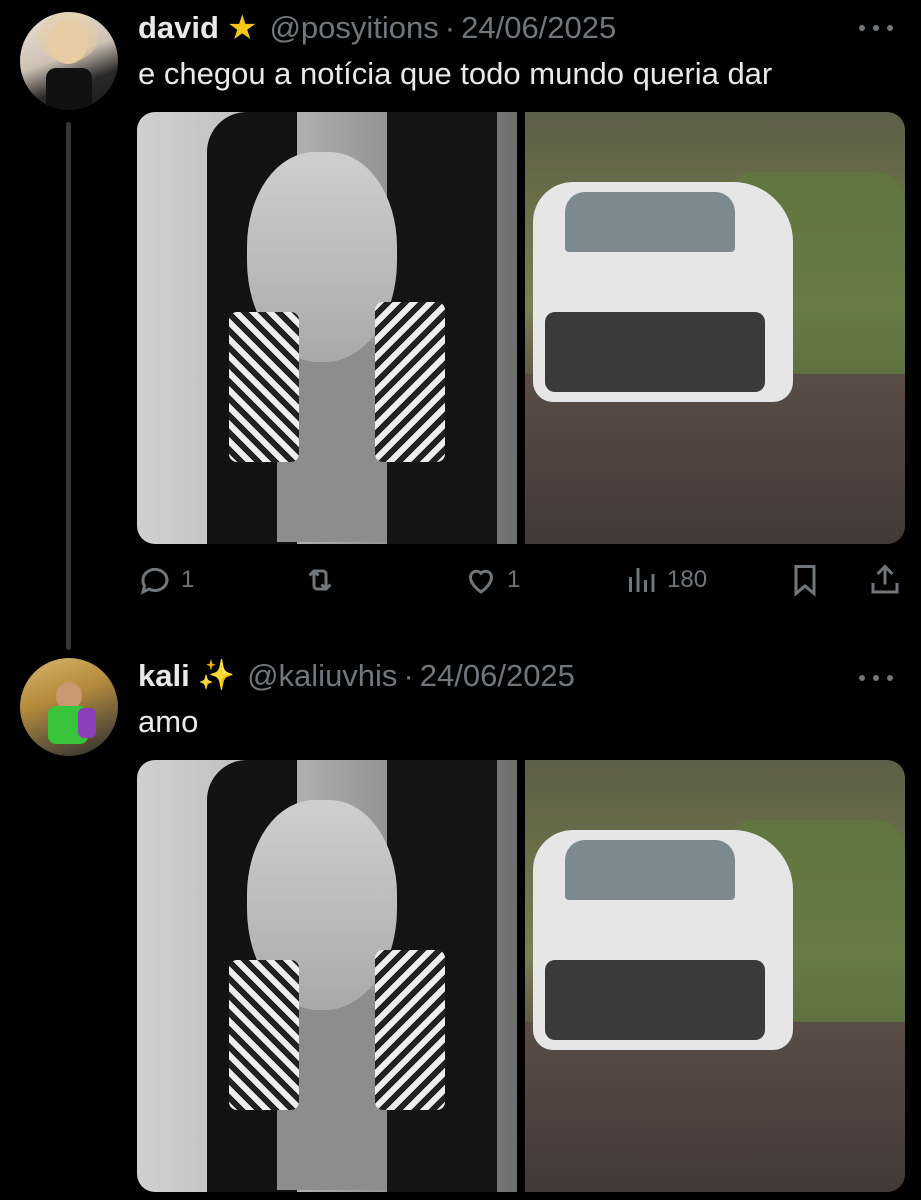 This screenshot has height=1200, width=921. Describe the element at coordinates (69, 61) in the screenshot. I see `avatar-david` at that location.